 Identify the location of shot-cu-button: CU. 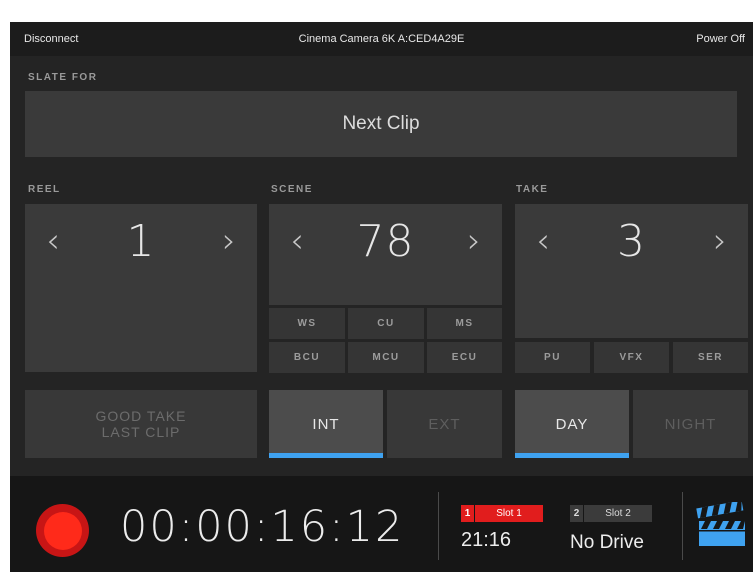
(386, 323).